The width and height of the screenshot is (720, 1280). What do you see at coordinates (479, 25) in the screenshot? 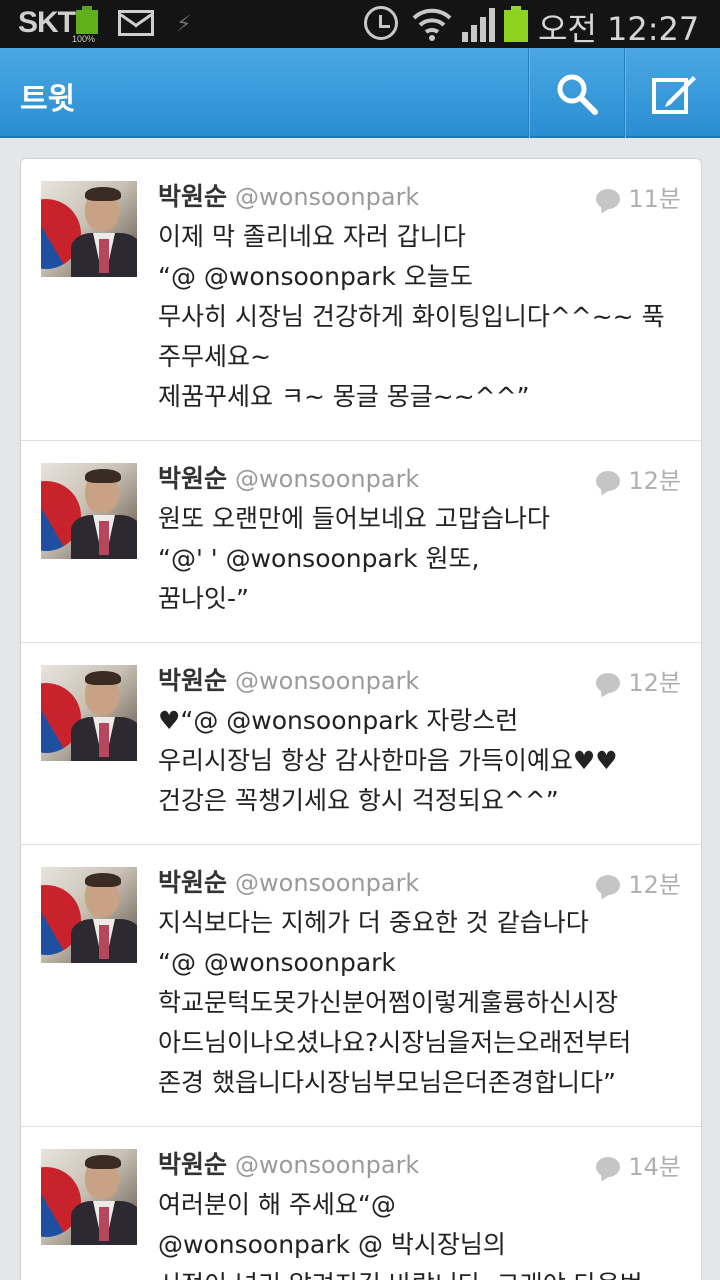
I see `signal-icon` at bounding box center [479, 25].